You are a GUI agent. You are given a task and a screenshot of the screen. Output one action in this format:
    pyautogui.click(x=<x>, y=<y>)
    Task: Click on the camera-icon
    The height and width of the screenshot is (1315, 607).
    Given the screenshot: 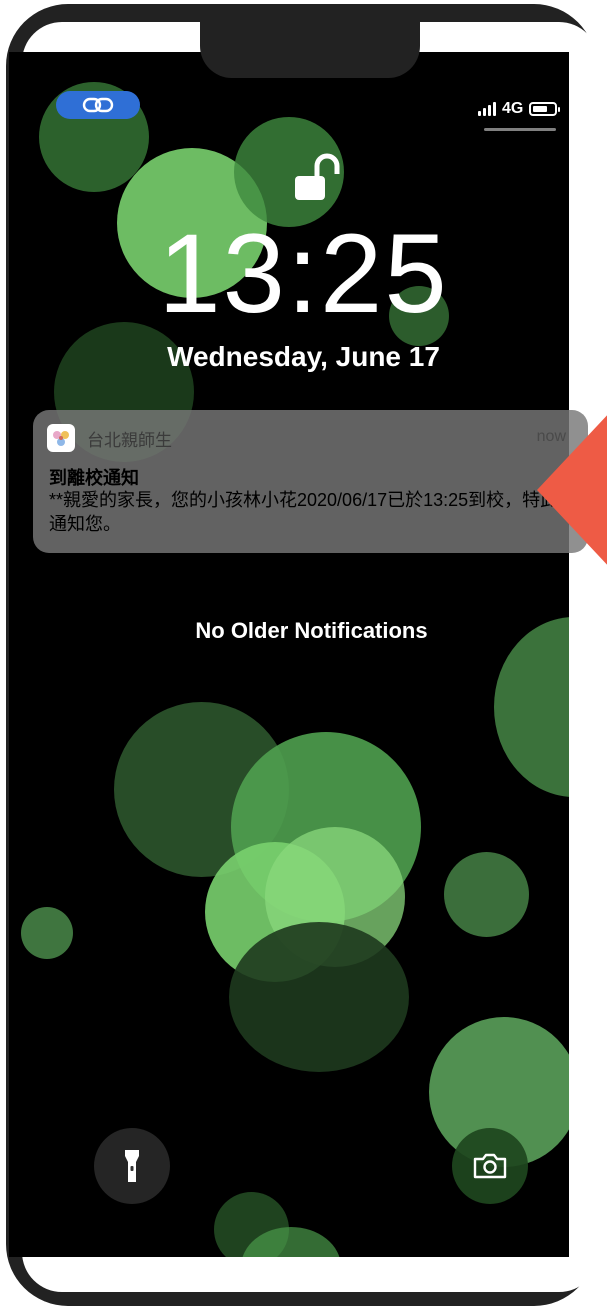 What is the action you would take?
    pyautogui.click(x=490, y=1166)
    